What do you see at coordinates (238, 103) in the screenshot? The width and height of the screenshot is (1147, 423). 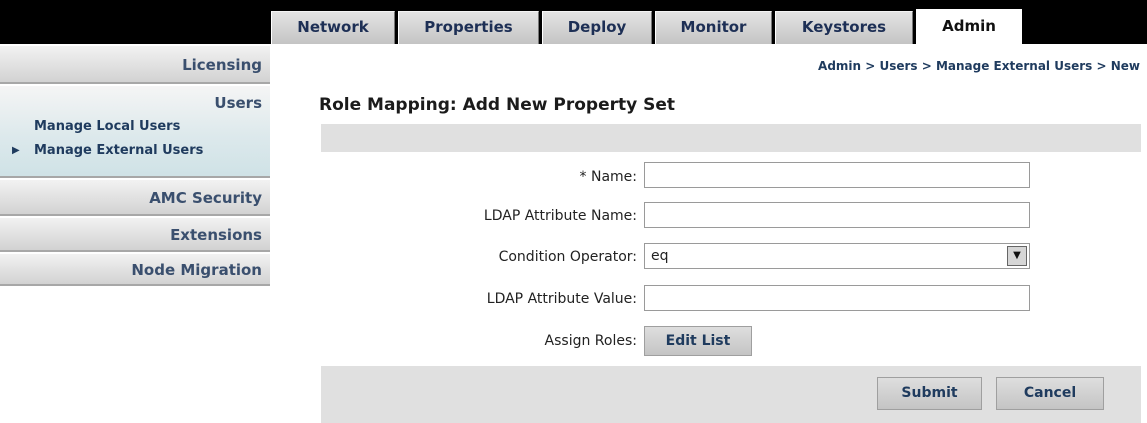 I see `sidebar-item-users: Users` at bounding box center [238, 103].